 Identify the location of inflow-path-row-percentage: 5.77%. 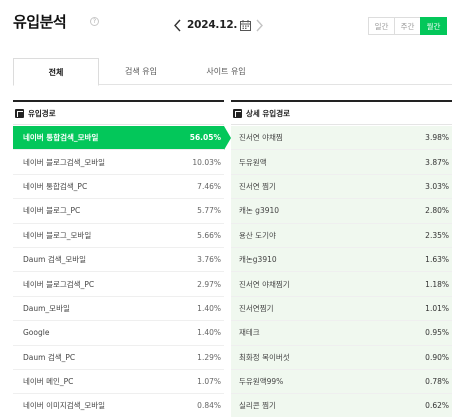
(209, 211).